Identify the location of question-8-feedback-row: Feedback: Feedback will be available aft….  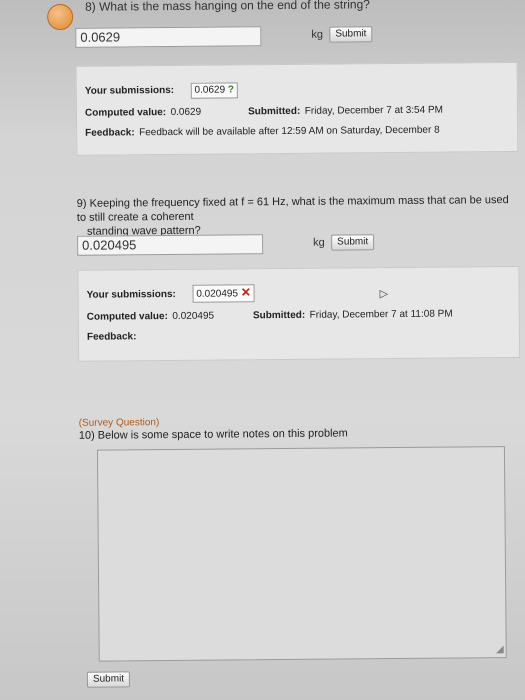
(262, 130).